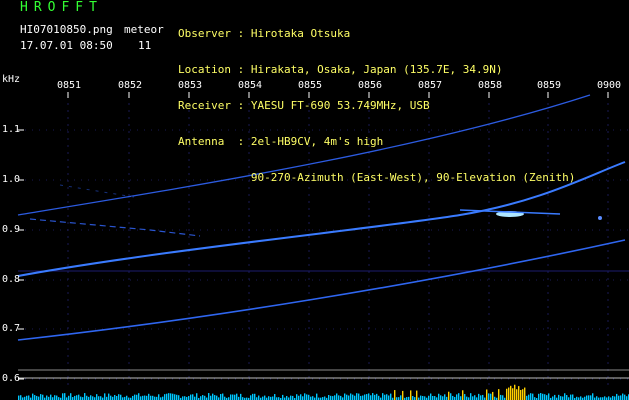 This screenshot has height=400, width=629. Describe the element at coordinates (11, 179) in the screenshot. I see `y-tick-label: 1.0` at that location.